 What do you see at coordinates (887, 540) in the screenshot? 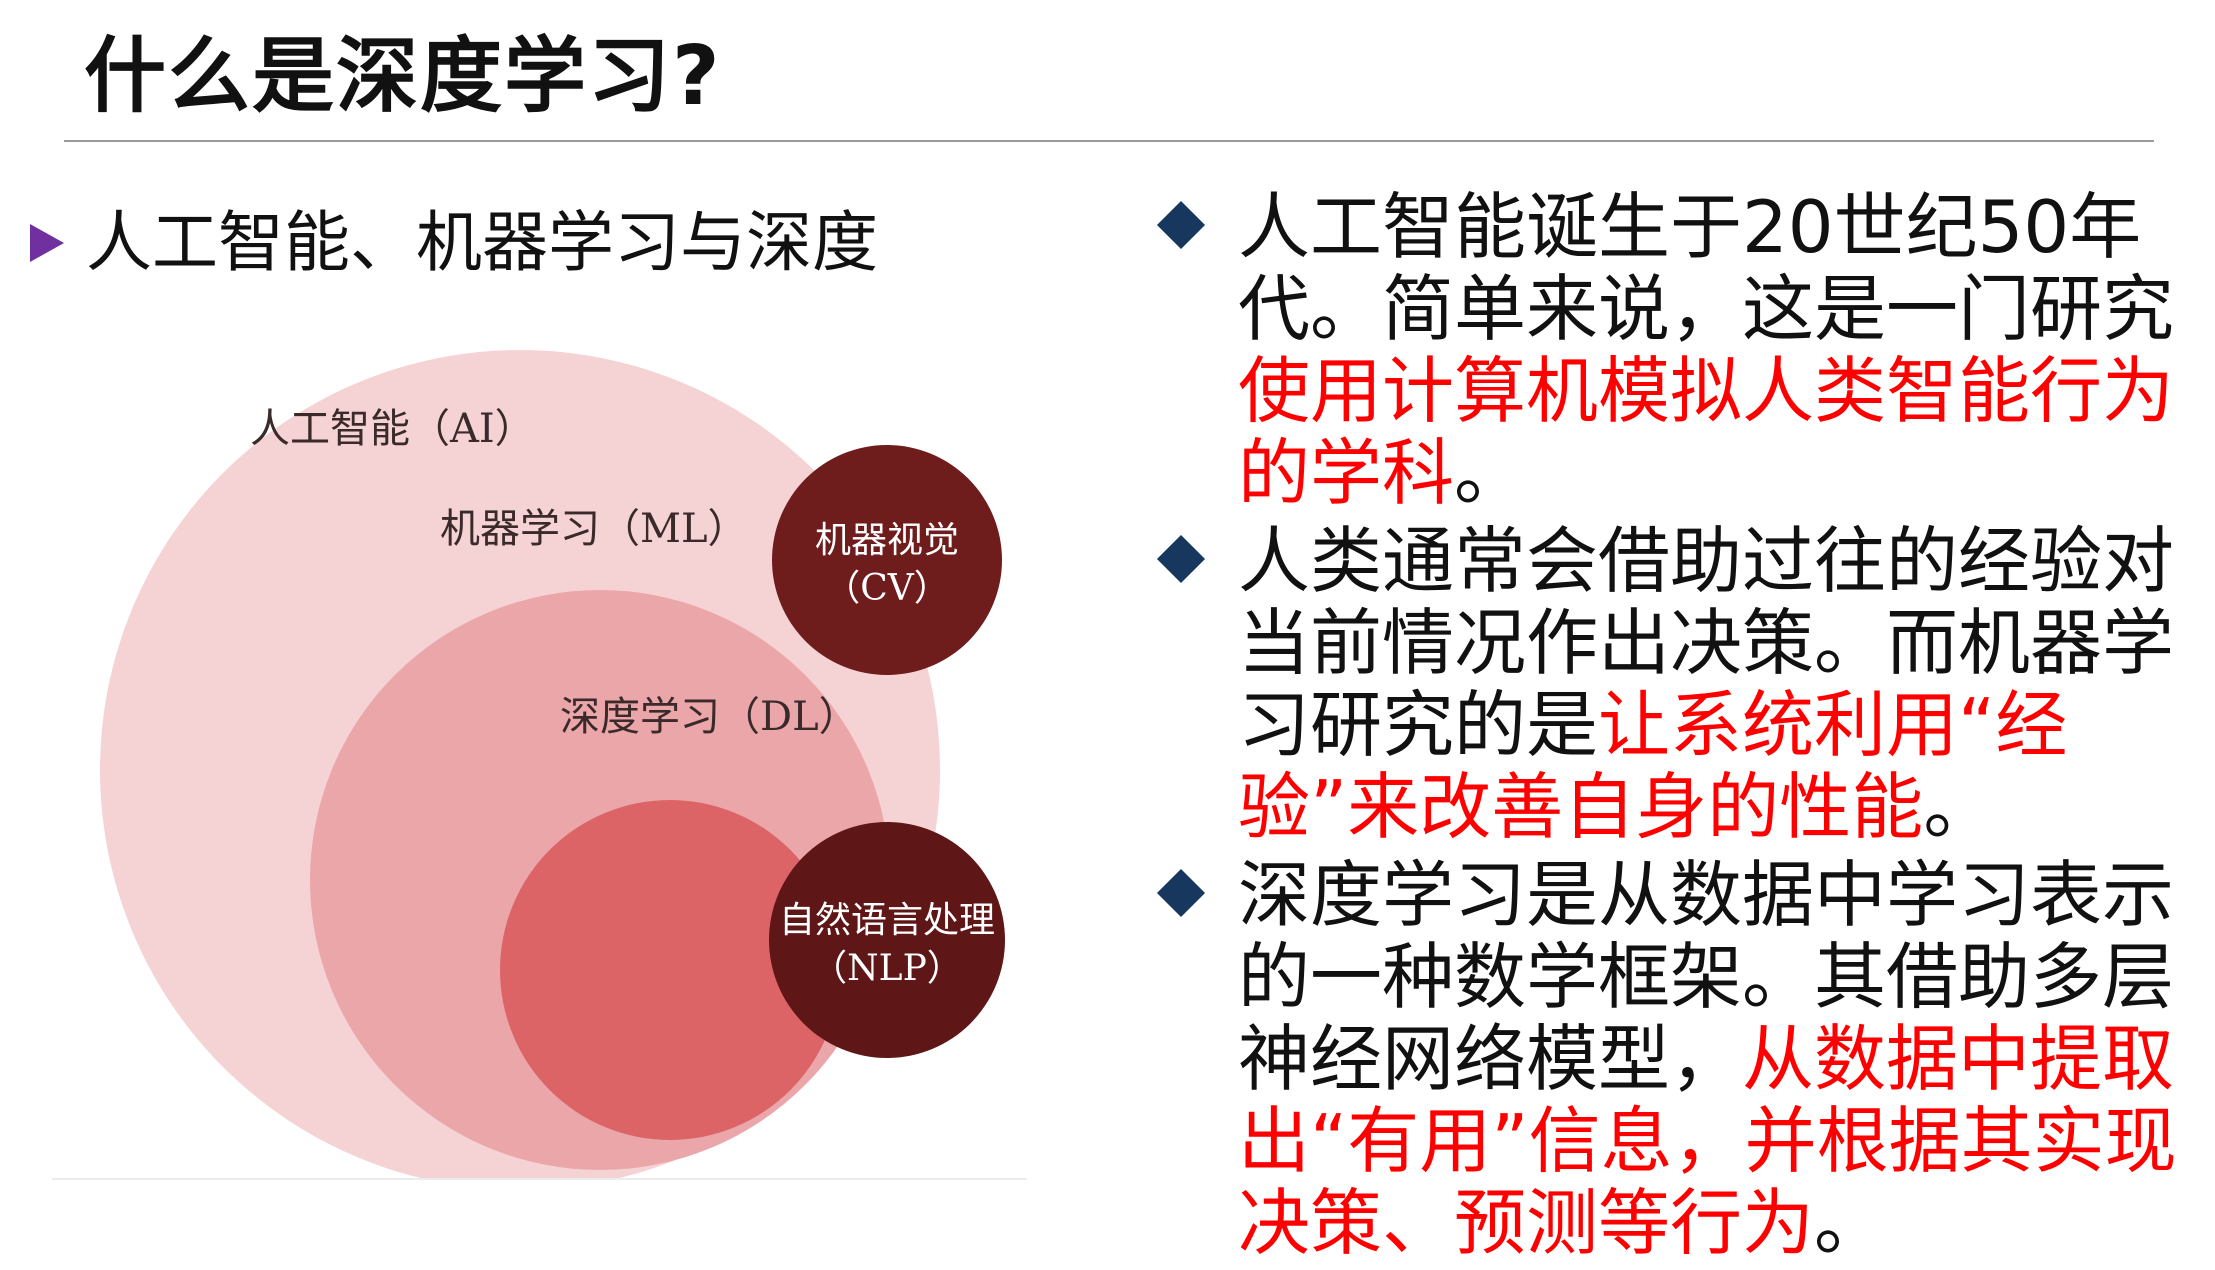
I see `cv-label-line1: 机器视觉` at bounding box center [887, 540].